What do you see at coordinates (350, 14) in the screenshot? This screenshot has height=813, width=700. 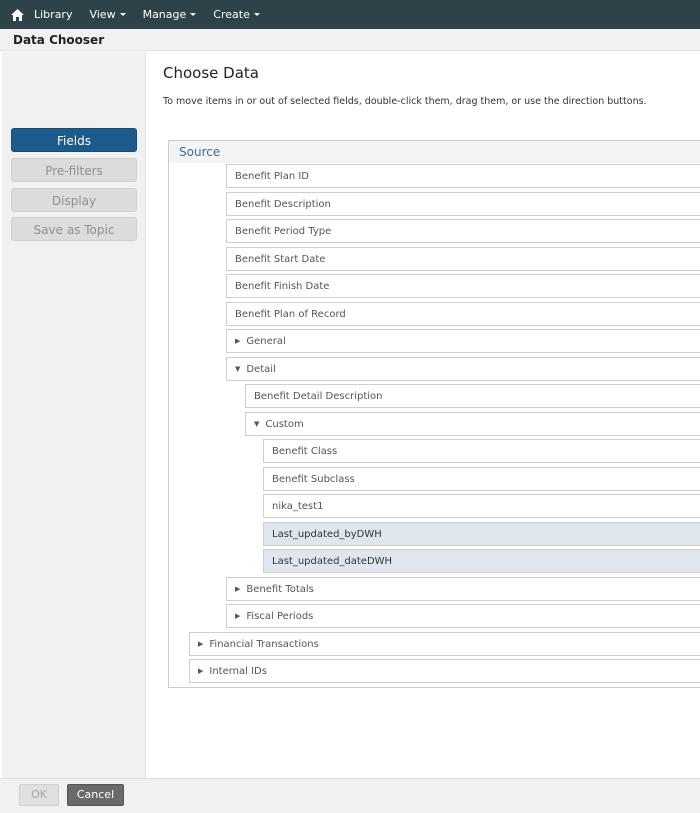 I see `top-nav-bar: Library View Manage Create` at bounding box center [350, 14].